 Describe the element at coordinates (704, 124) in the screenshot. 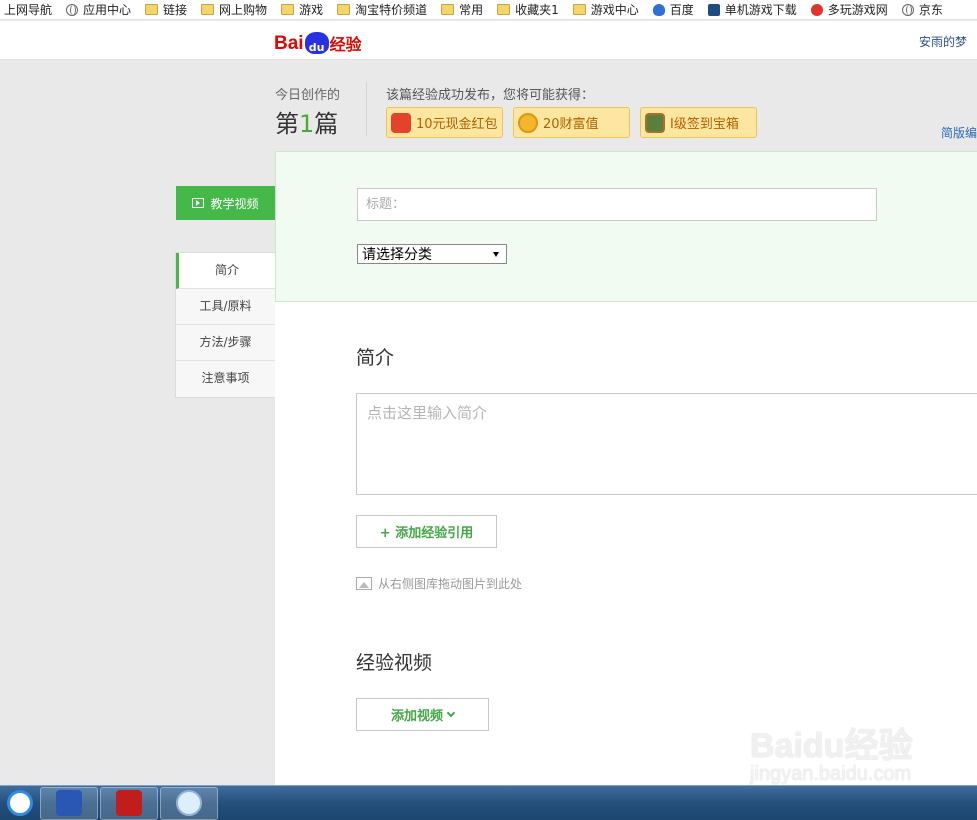

I see `reward-label: I级签到宝箱` at that location.